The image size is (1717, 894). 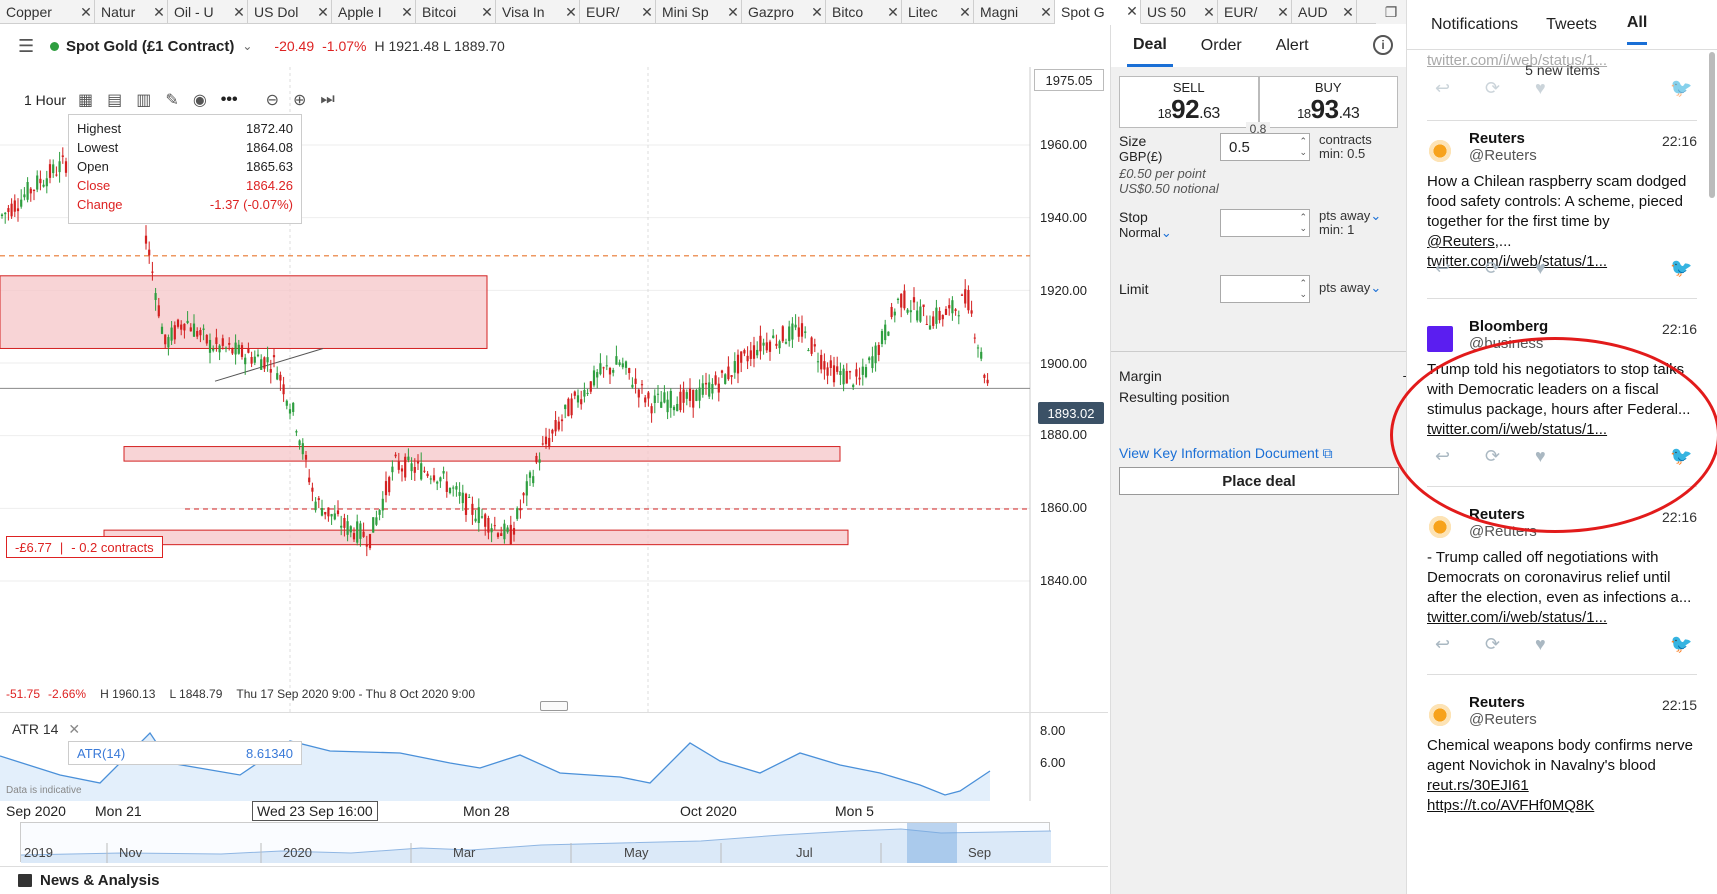 I want to click on scrollbar, so click(x=1712, y=125).